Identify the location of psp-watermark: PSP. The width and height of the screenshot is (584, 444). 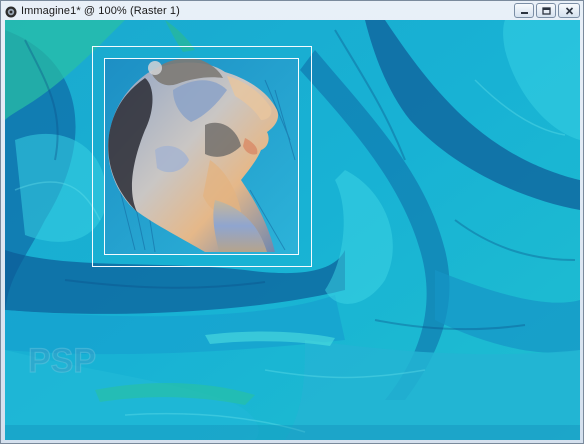
(64, 362).